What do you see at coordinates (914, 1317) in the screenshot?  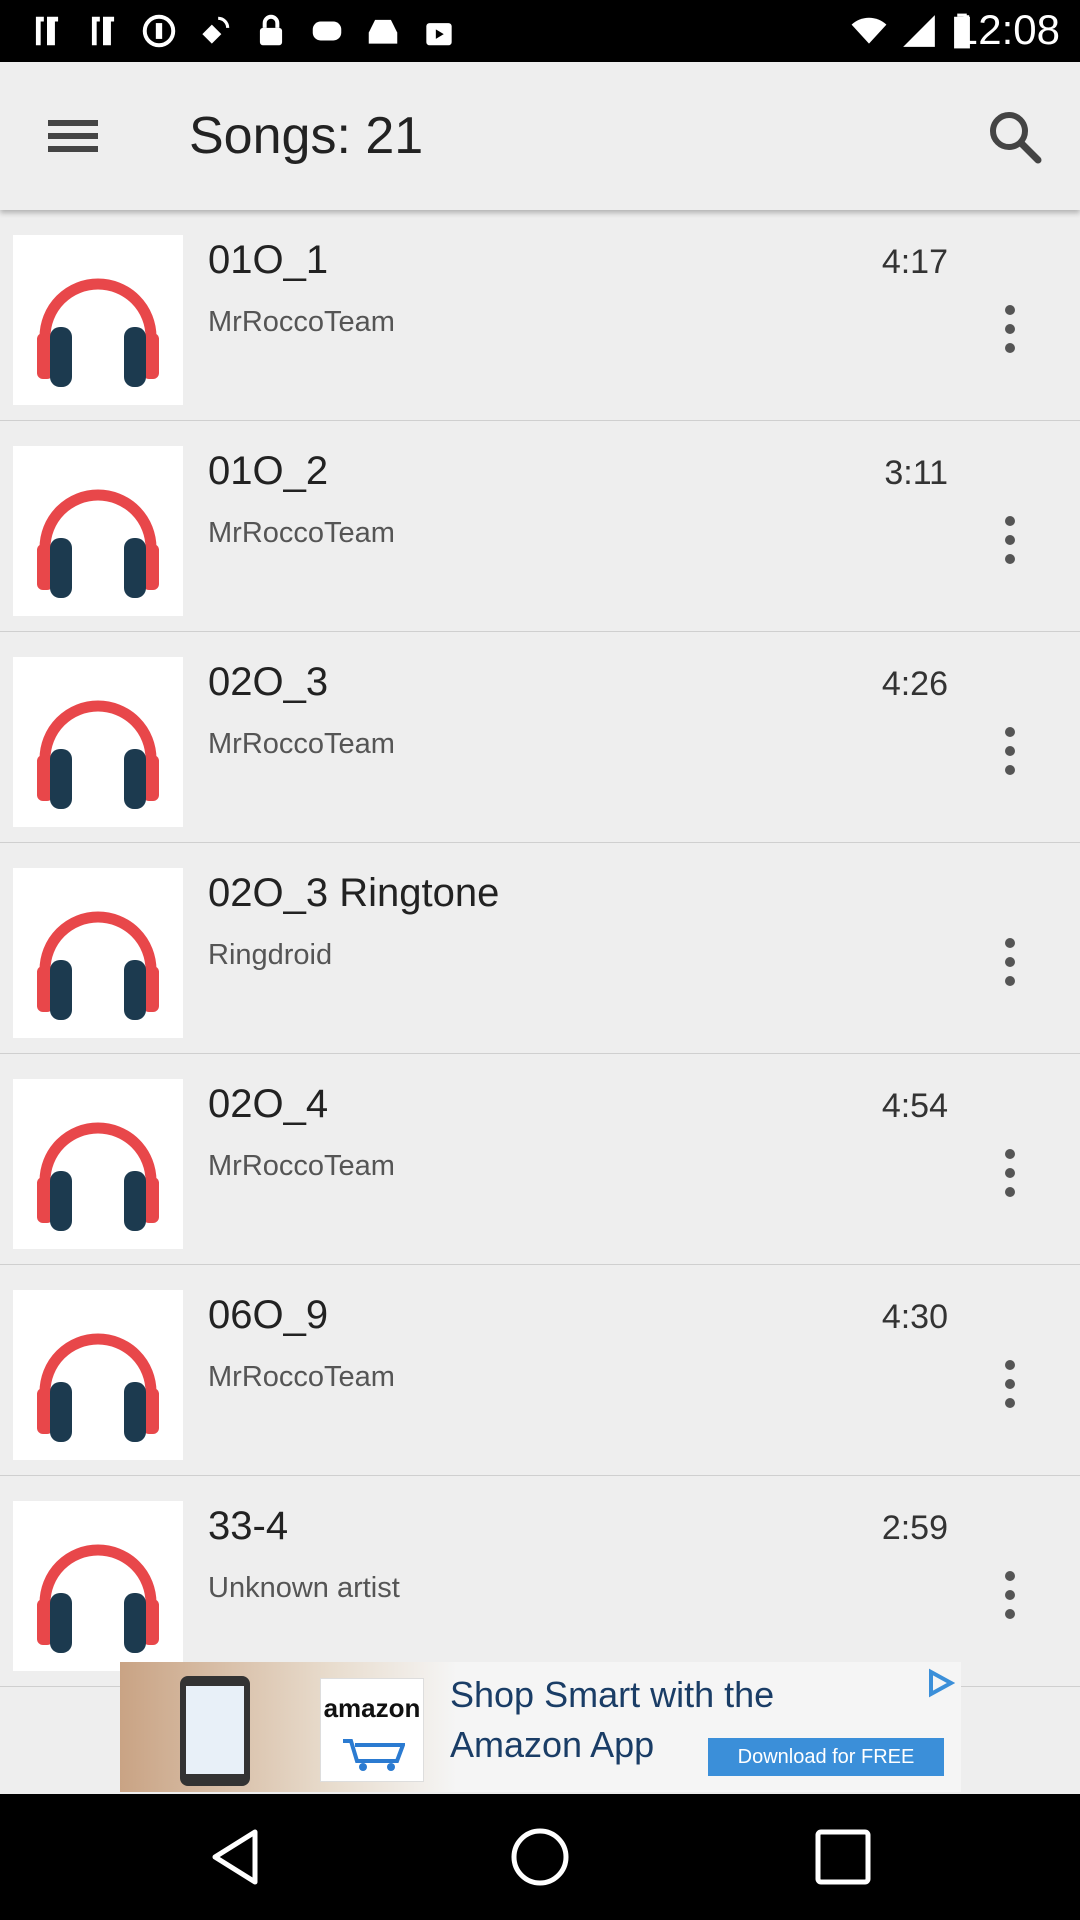 I see `song-duration: 4:30` at bounding box center [914, 1317].